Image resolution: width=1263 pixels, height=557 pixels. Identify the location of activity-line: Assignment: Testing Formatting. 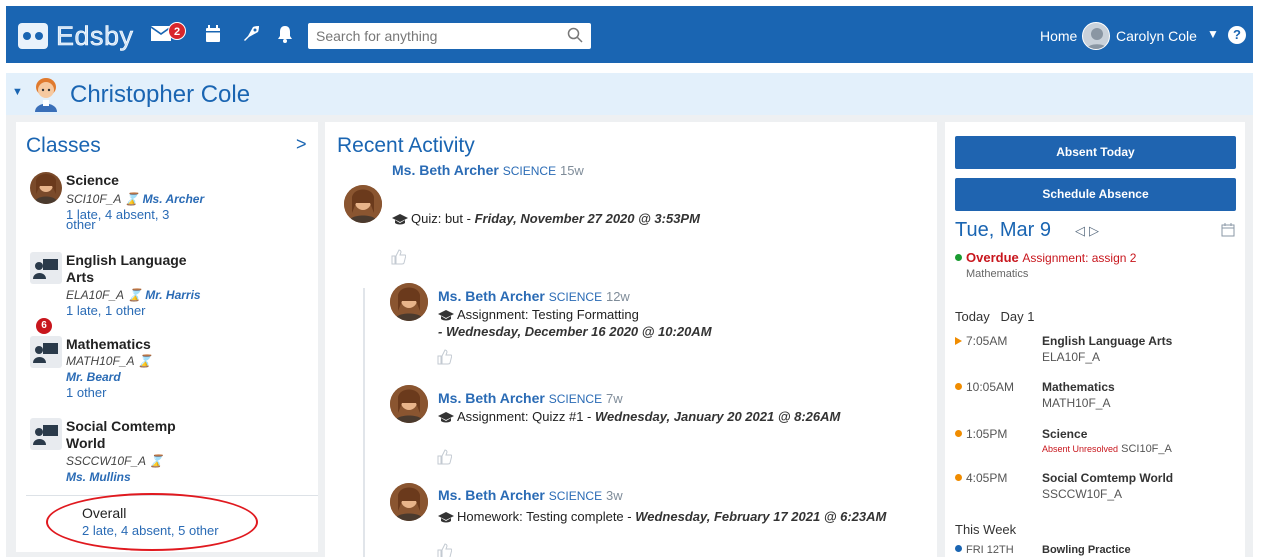
(538, 315).